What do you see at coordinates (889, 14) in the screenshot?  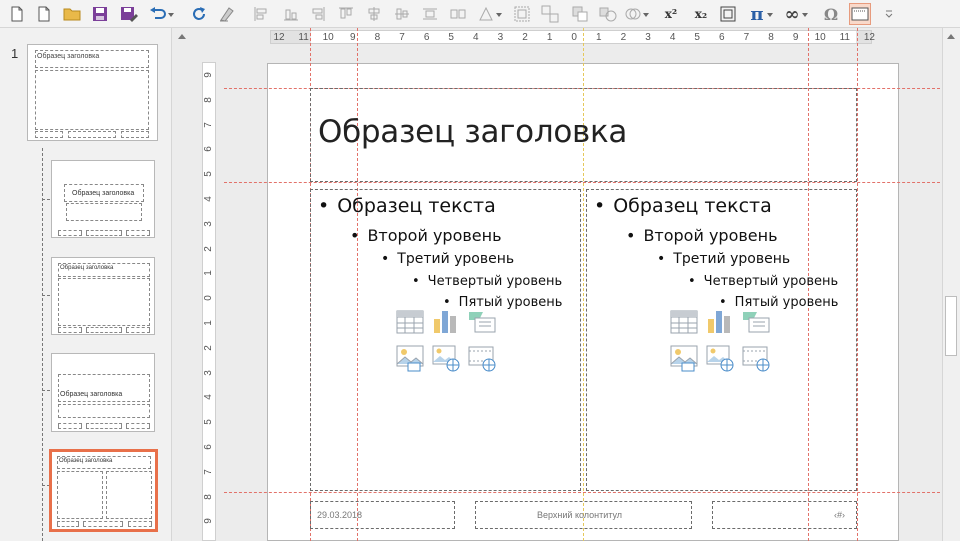 I see `more-icon` at bounding box center [889, 14].